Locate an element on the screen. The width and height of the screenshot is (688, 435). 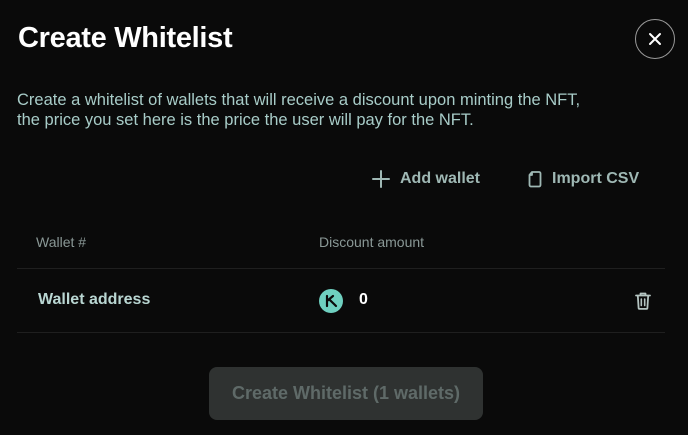
column-header-discount: Discount amount is located at coordinates (372, 242).